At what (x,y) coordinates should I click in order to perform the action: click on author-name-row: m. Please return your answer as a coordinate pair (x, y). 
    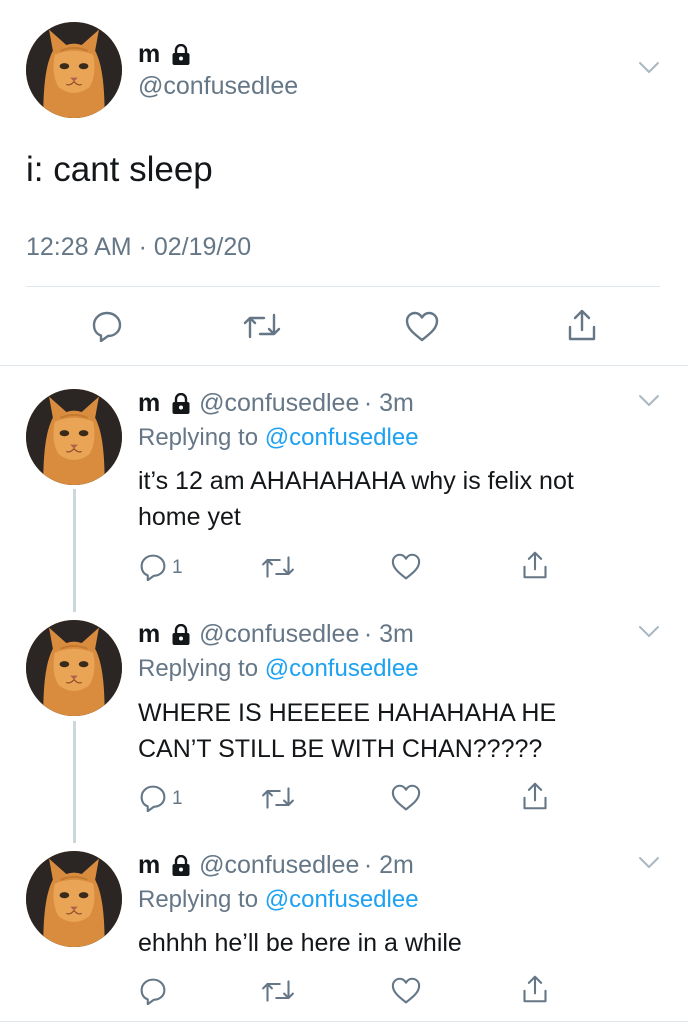
    Looking at the image, I should click on (164, 54).